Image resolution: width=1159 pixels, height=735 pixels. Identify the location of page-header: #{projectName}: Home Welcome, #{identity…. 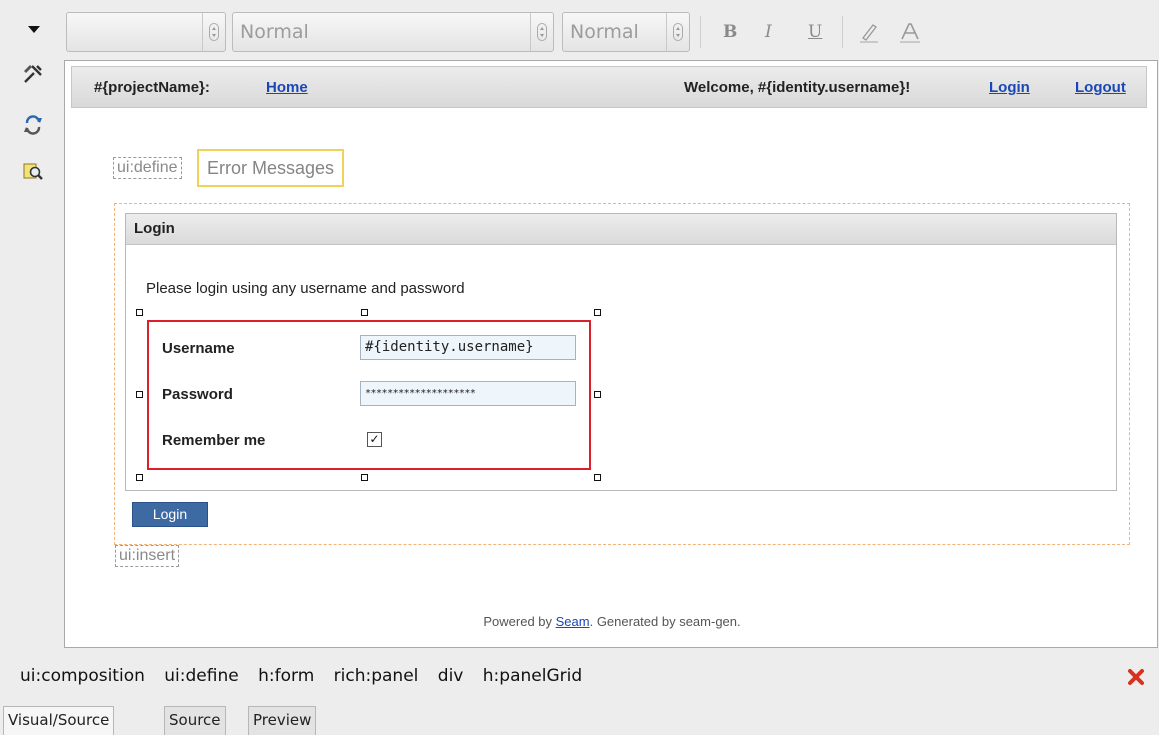
(609, 87).